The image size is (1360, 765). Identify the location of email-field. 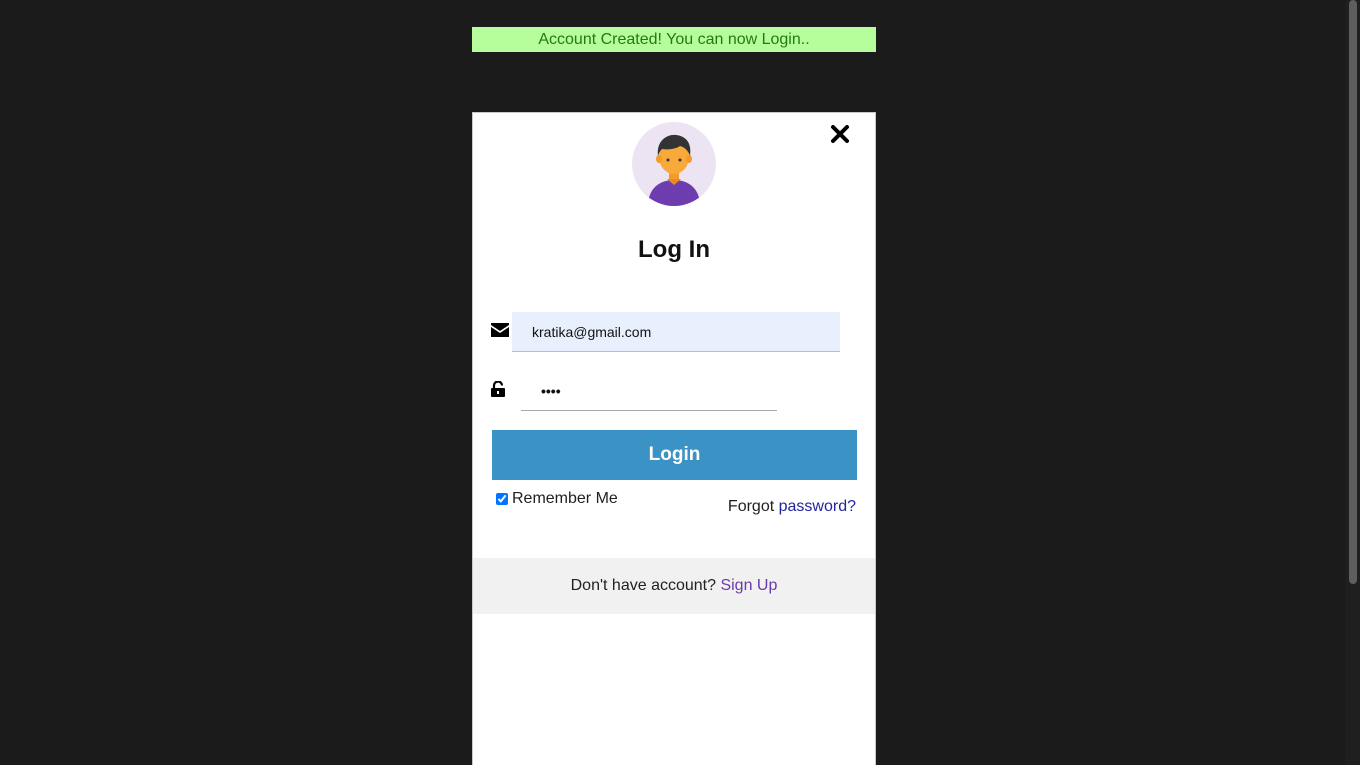
(676, 332).